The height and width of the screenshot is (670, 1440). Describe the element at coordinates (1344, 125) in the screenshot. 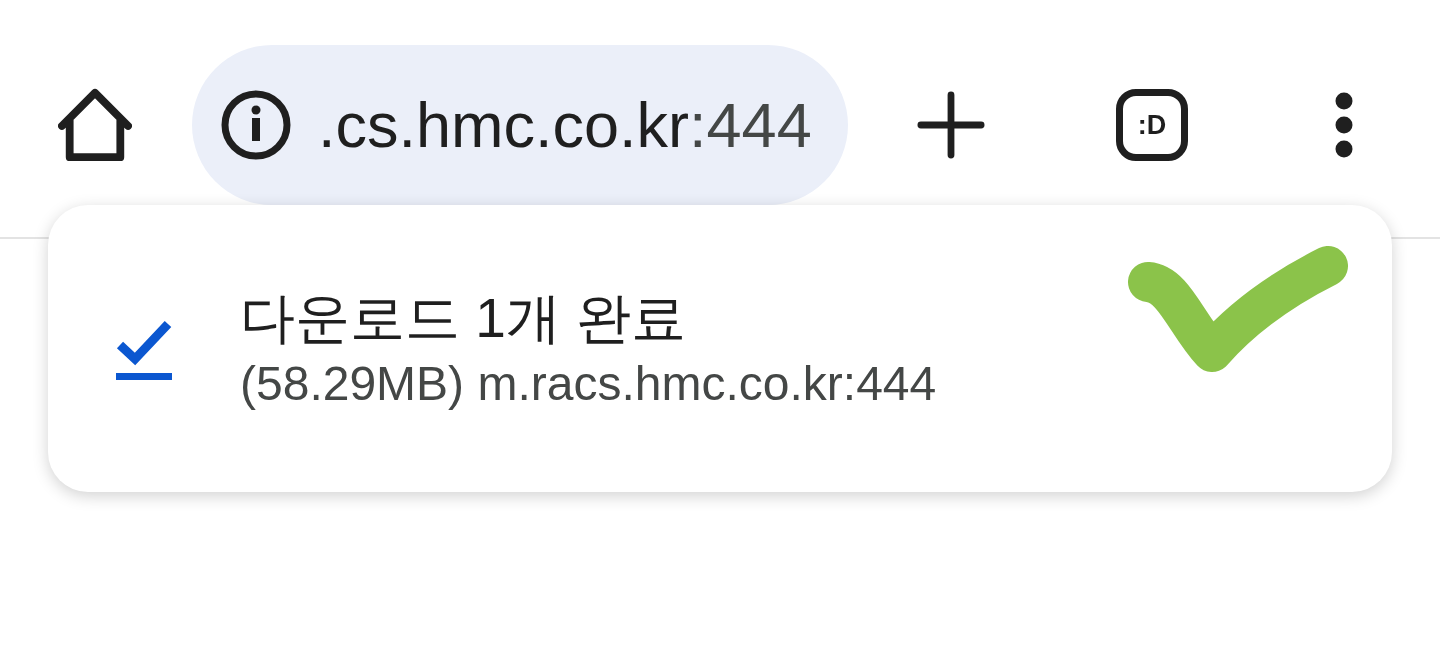

I see `more-vert-icon` at that location.